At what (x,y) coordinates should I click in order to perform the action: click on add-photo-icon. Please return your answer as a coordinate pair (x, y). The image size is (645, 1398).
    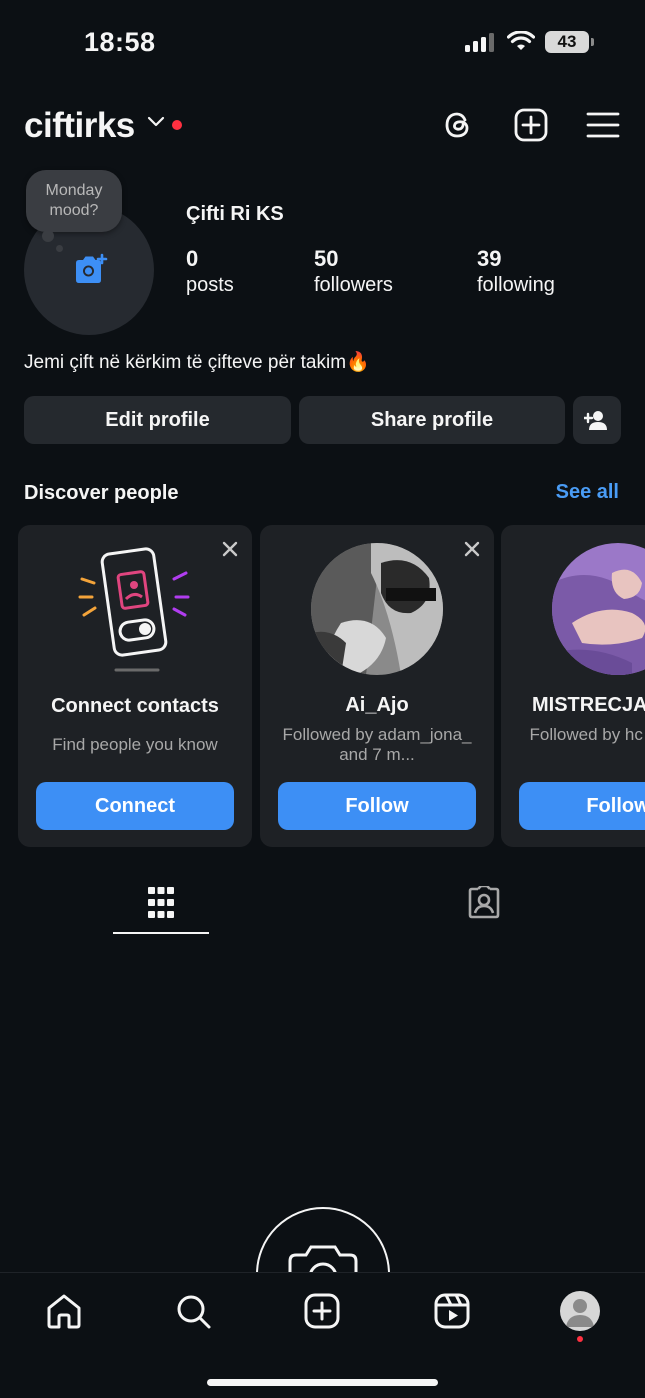
    Looking at the image, I should click on (90, 269).